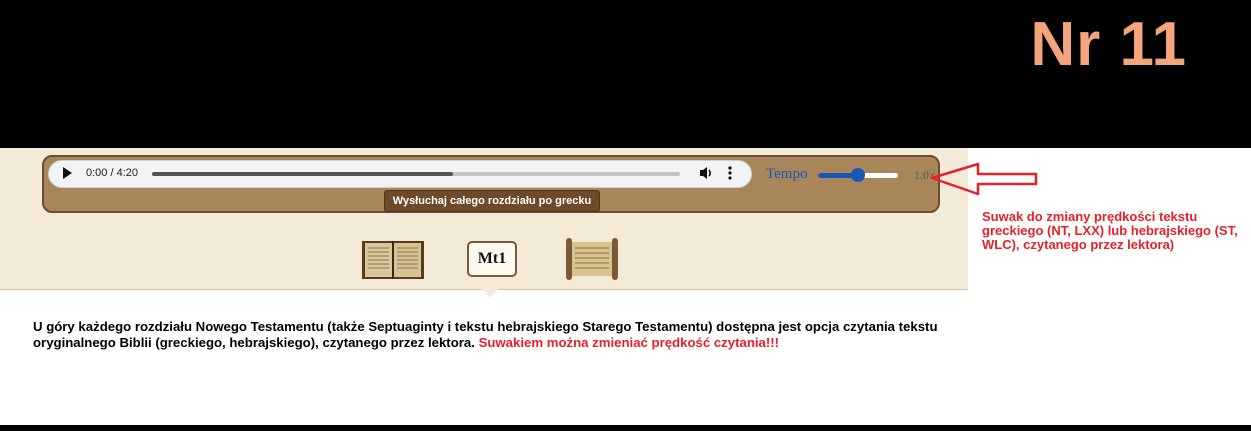 This screenshot has height=431, width=1251. I want to click on audio-progress-bar, so click(416, 174).